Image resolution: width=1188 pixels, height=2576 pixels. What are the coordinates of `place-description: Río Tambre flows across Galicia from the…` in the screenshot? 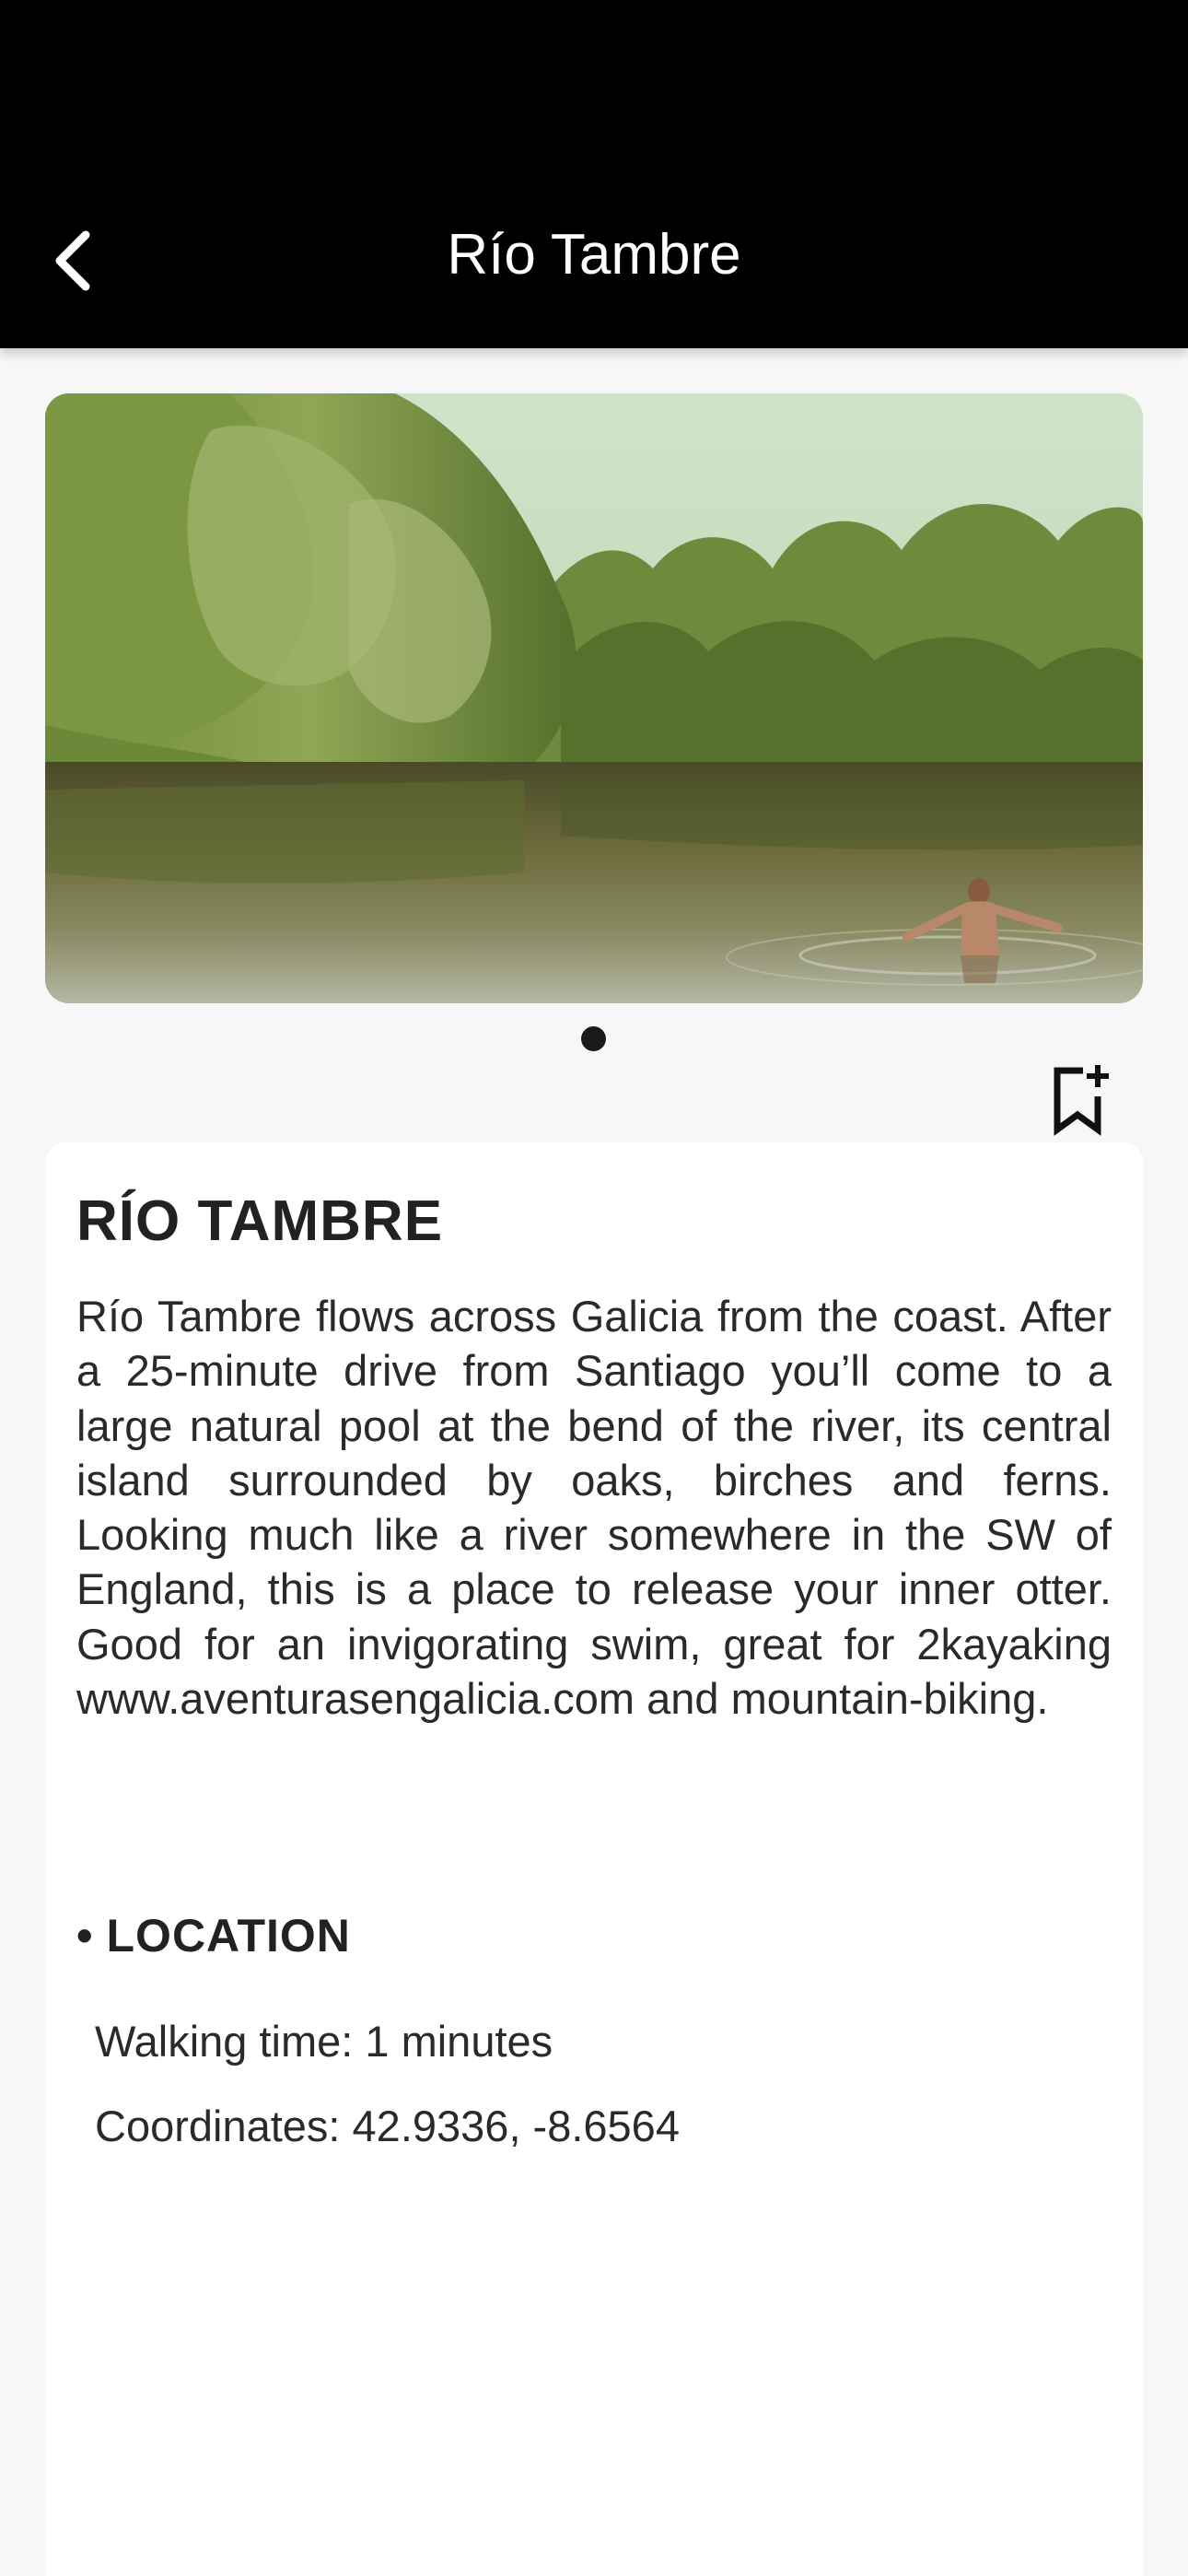 It's located at (594, 1508).